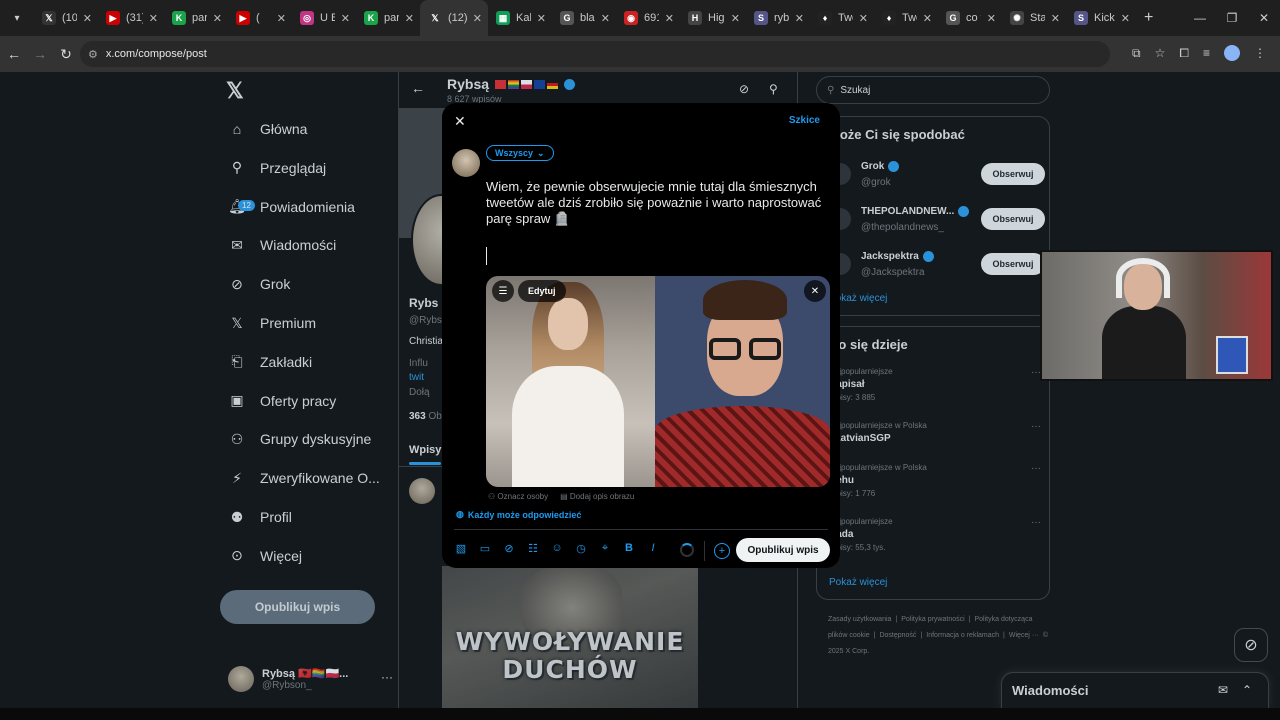 This screenshot has height=720, width=1280. I want to click on url-text: x.com/compose/post, so click(156, 54).